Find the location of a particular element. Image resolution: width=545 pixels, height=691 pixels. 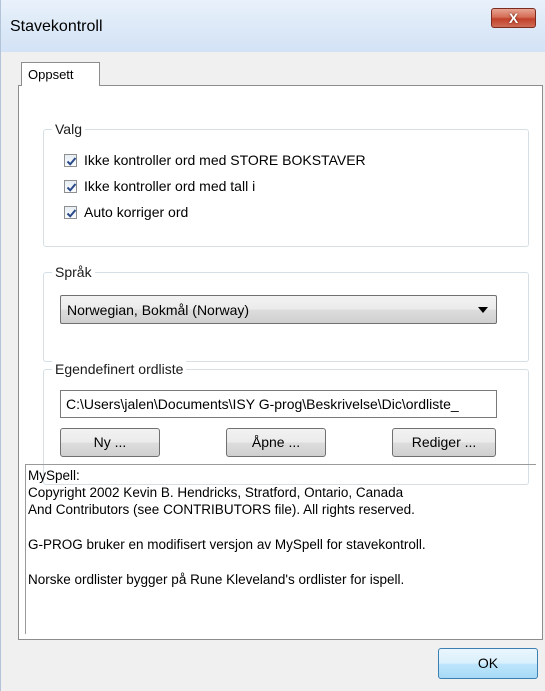

option-label: Ikke kontroller ord med STORE BOKSTAVER is located at coordinates (225, 160).